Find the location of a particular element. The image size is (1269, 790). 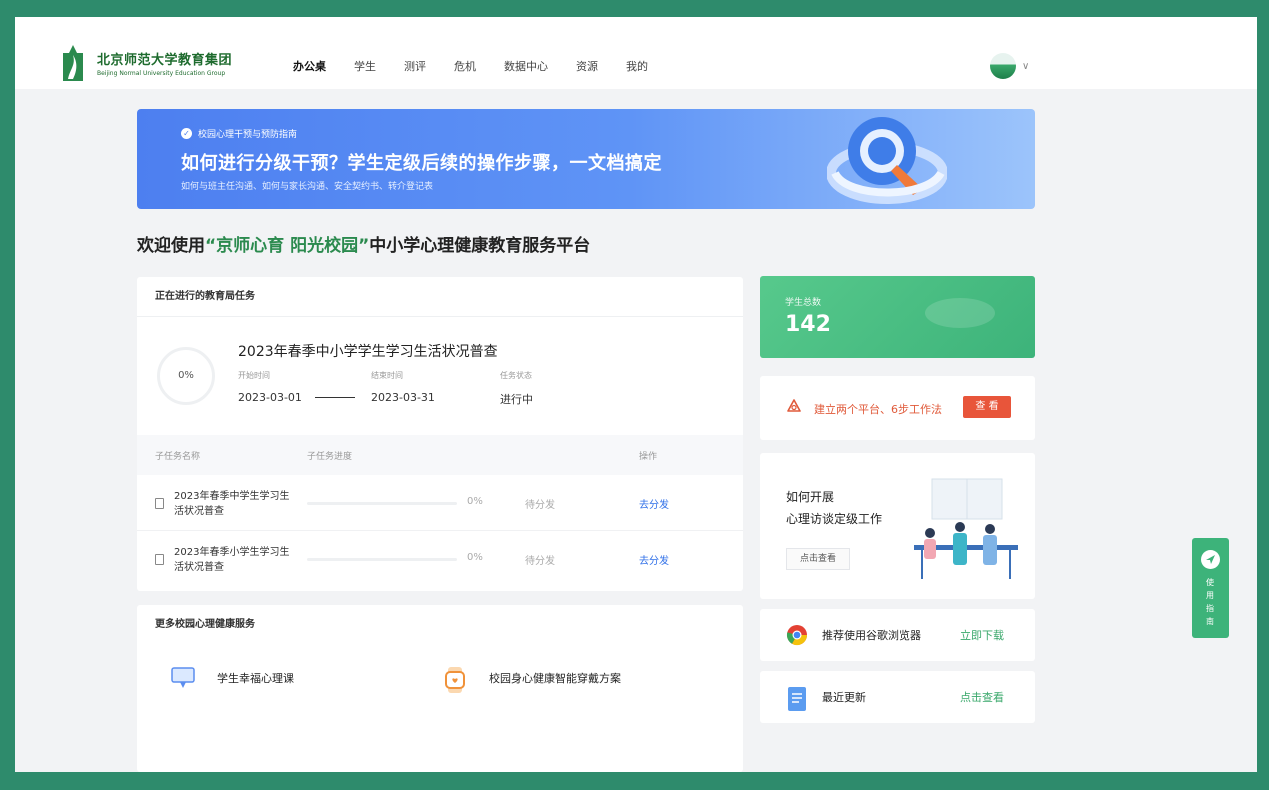

banner-tag-text: 校园心理干预与预防指南 is located at coordinates (248, 135).